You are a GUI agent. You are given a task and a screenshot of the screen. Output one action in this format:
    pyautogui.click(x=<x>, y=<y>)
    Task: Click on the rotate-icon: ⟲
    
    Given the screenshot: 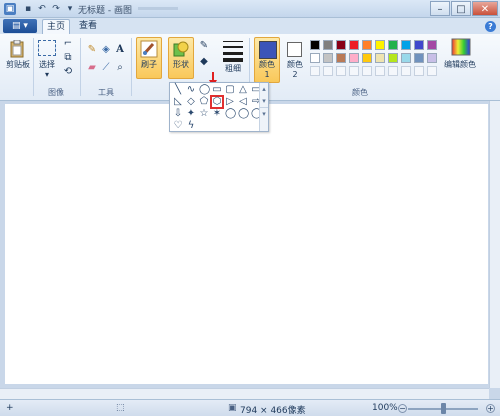 What is the action you would take?
    pyautogui.click(x=68, y=72)
    